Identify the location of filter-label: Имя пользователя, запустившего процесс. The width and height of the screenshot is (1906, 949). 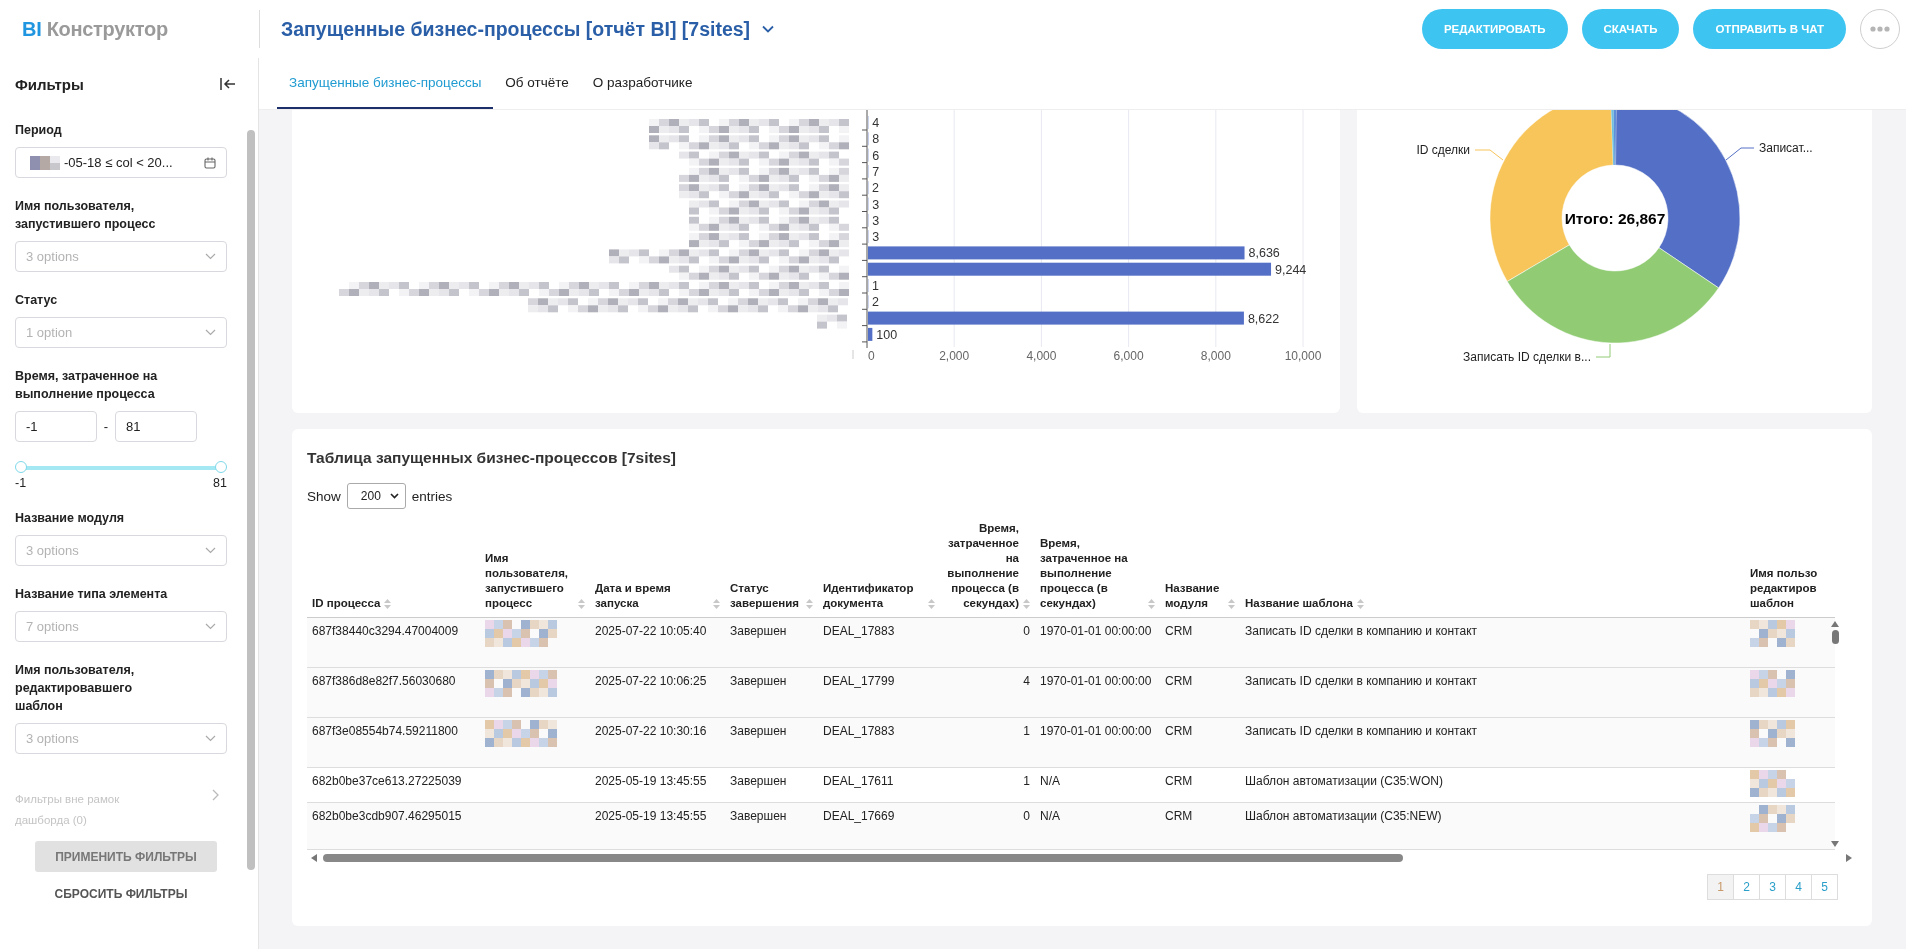
(86, 215).